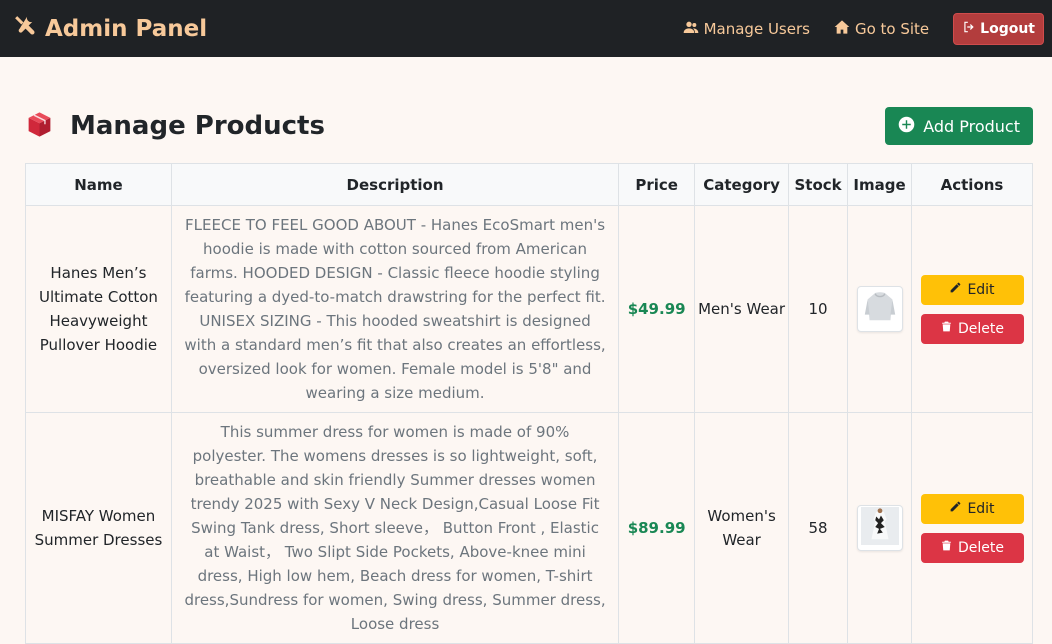 Image resolution: width=1052 pixels, height=644 pixels. What do you see at coordinates (818, 528) in the screenshot?
I see `product-stock: 58` at bounding box center [818, 528].